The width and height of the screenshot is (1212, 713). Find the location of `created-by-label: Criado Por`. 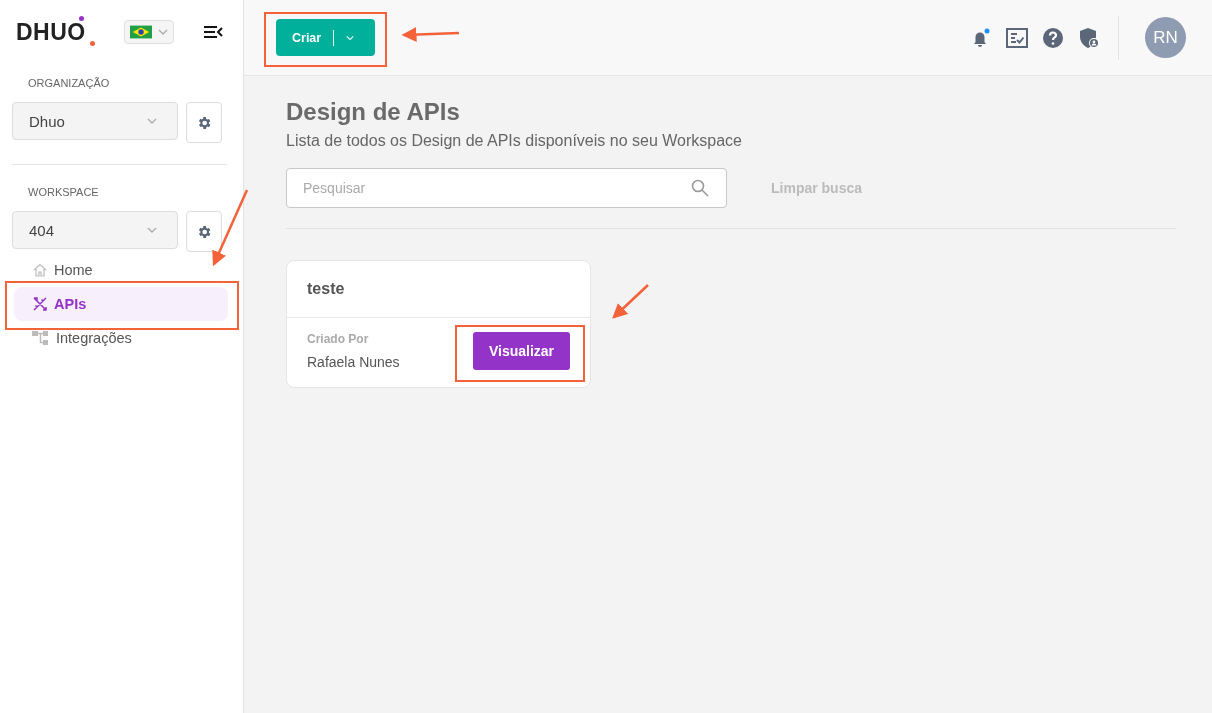

created-by-label: Criado Por is located at coordinates (338, 339).